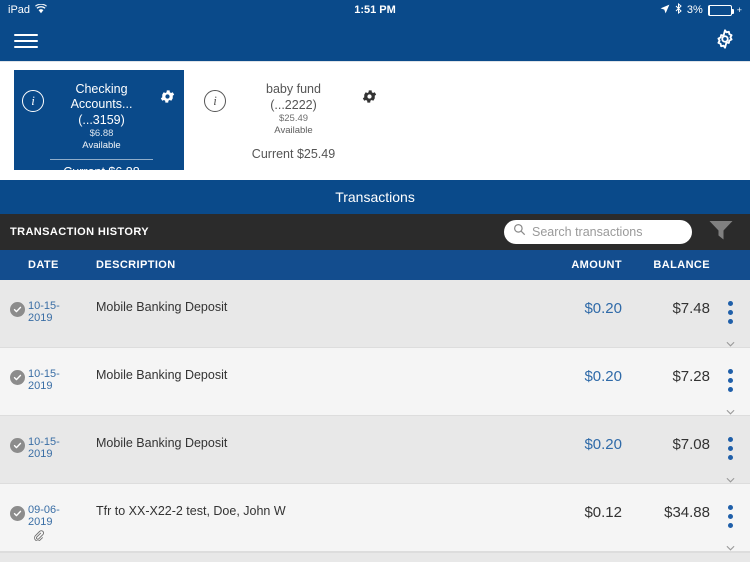 The width and height of the screenshot is (750, 562). What do you see at coordinates (691, 444) in the screenshot?
I see `transaction-balance: $7.08` at bounding box center [691, 444].